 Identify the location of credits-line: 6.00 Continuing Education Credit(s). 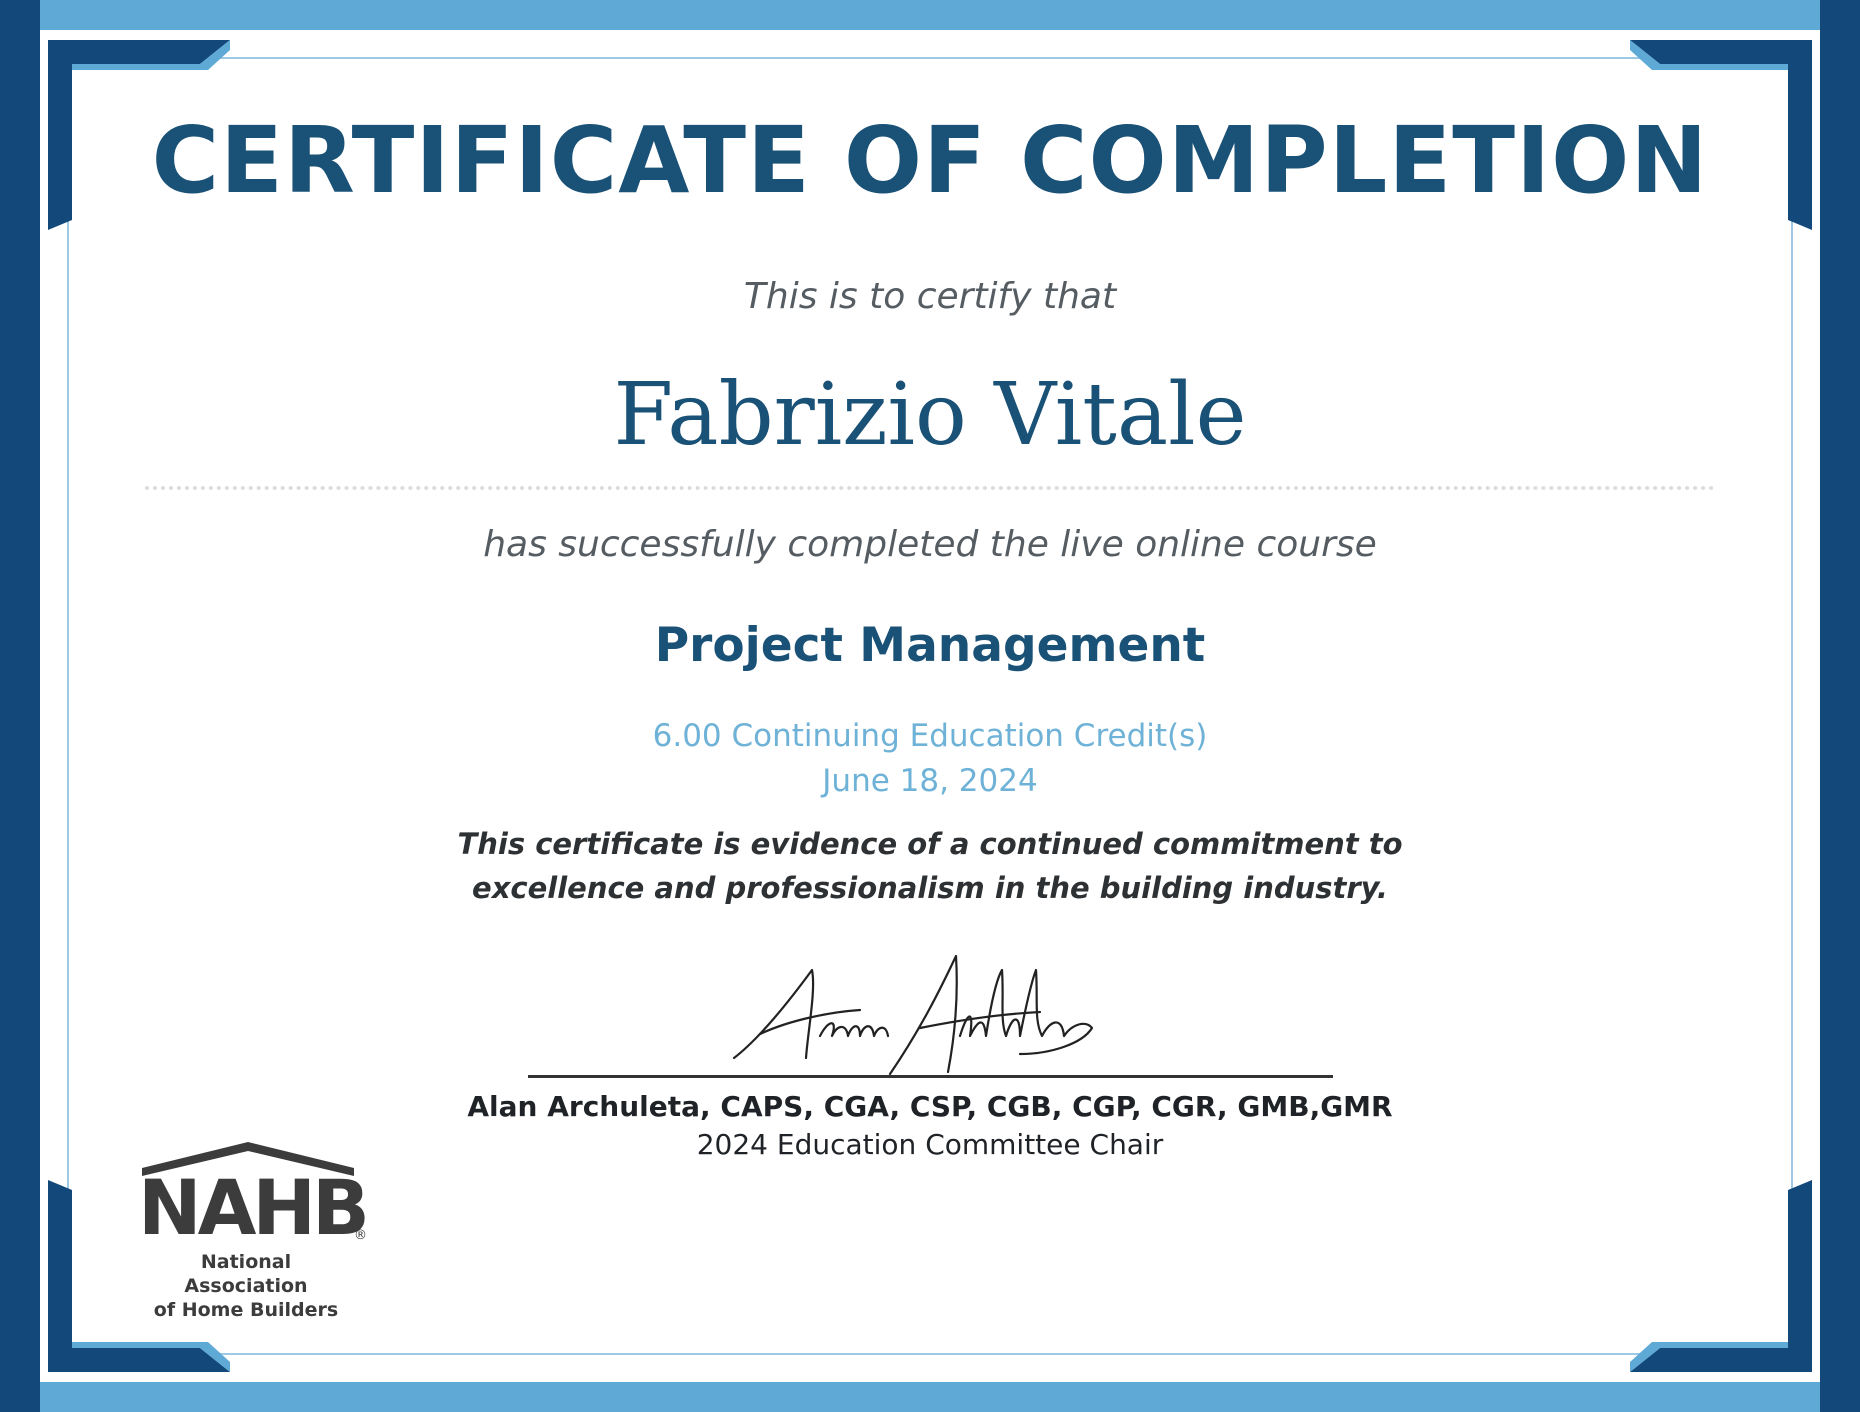
(930, 736).